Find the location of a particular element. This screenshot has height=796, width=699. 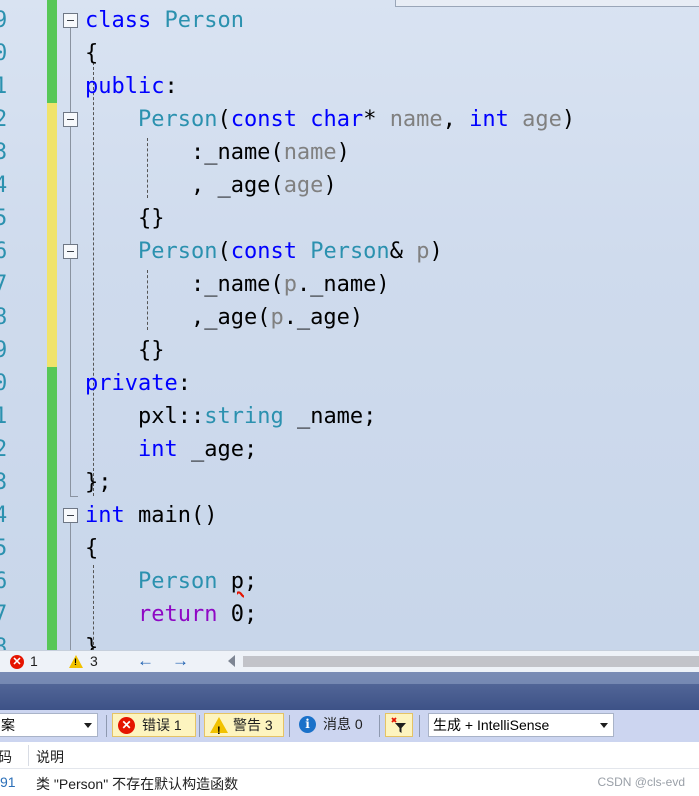

warnings-filter-label: 警告 3 is located at coordinates (253, 725).